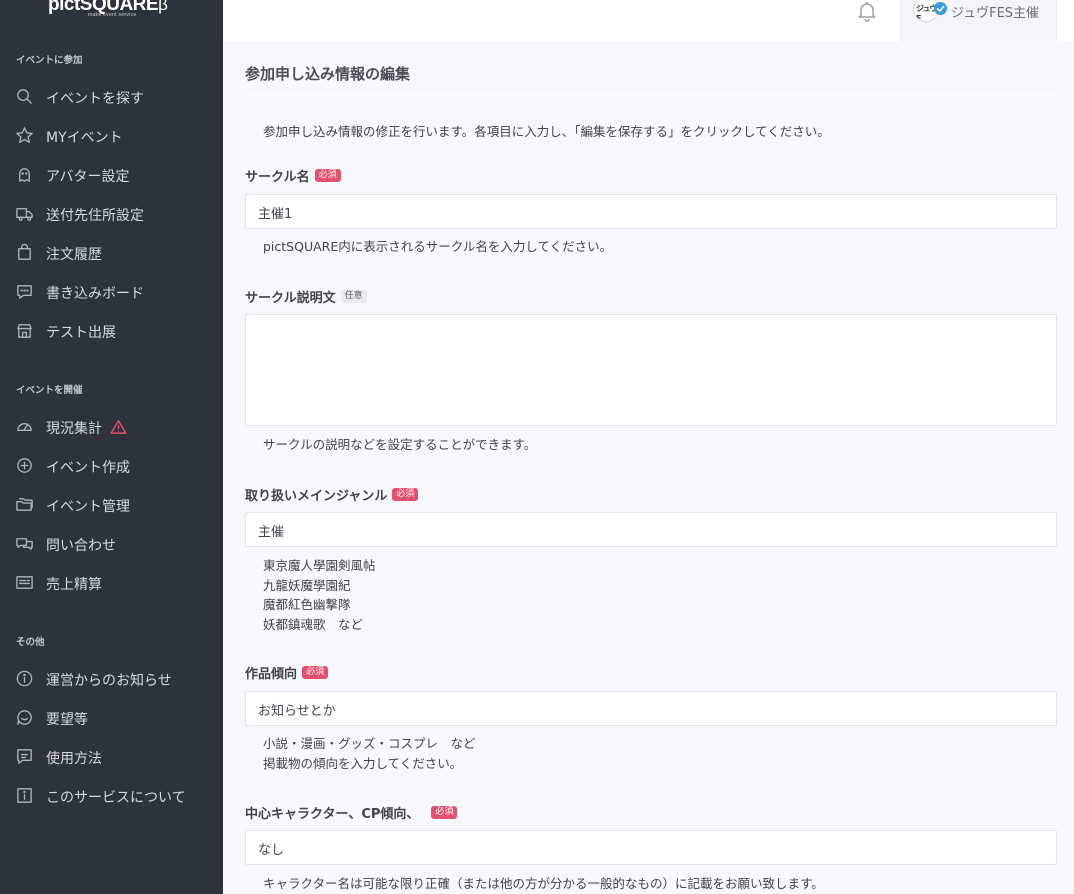  I want to click on sidebar-item-usage: 使用方法, so click(111, 756).